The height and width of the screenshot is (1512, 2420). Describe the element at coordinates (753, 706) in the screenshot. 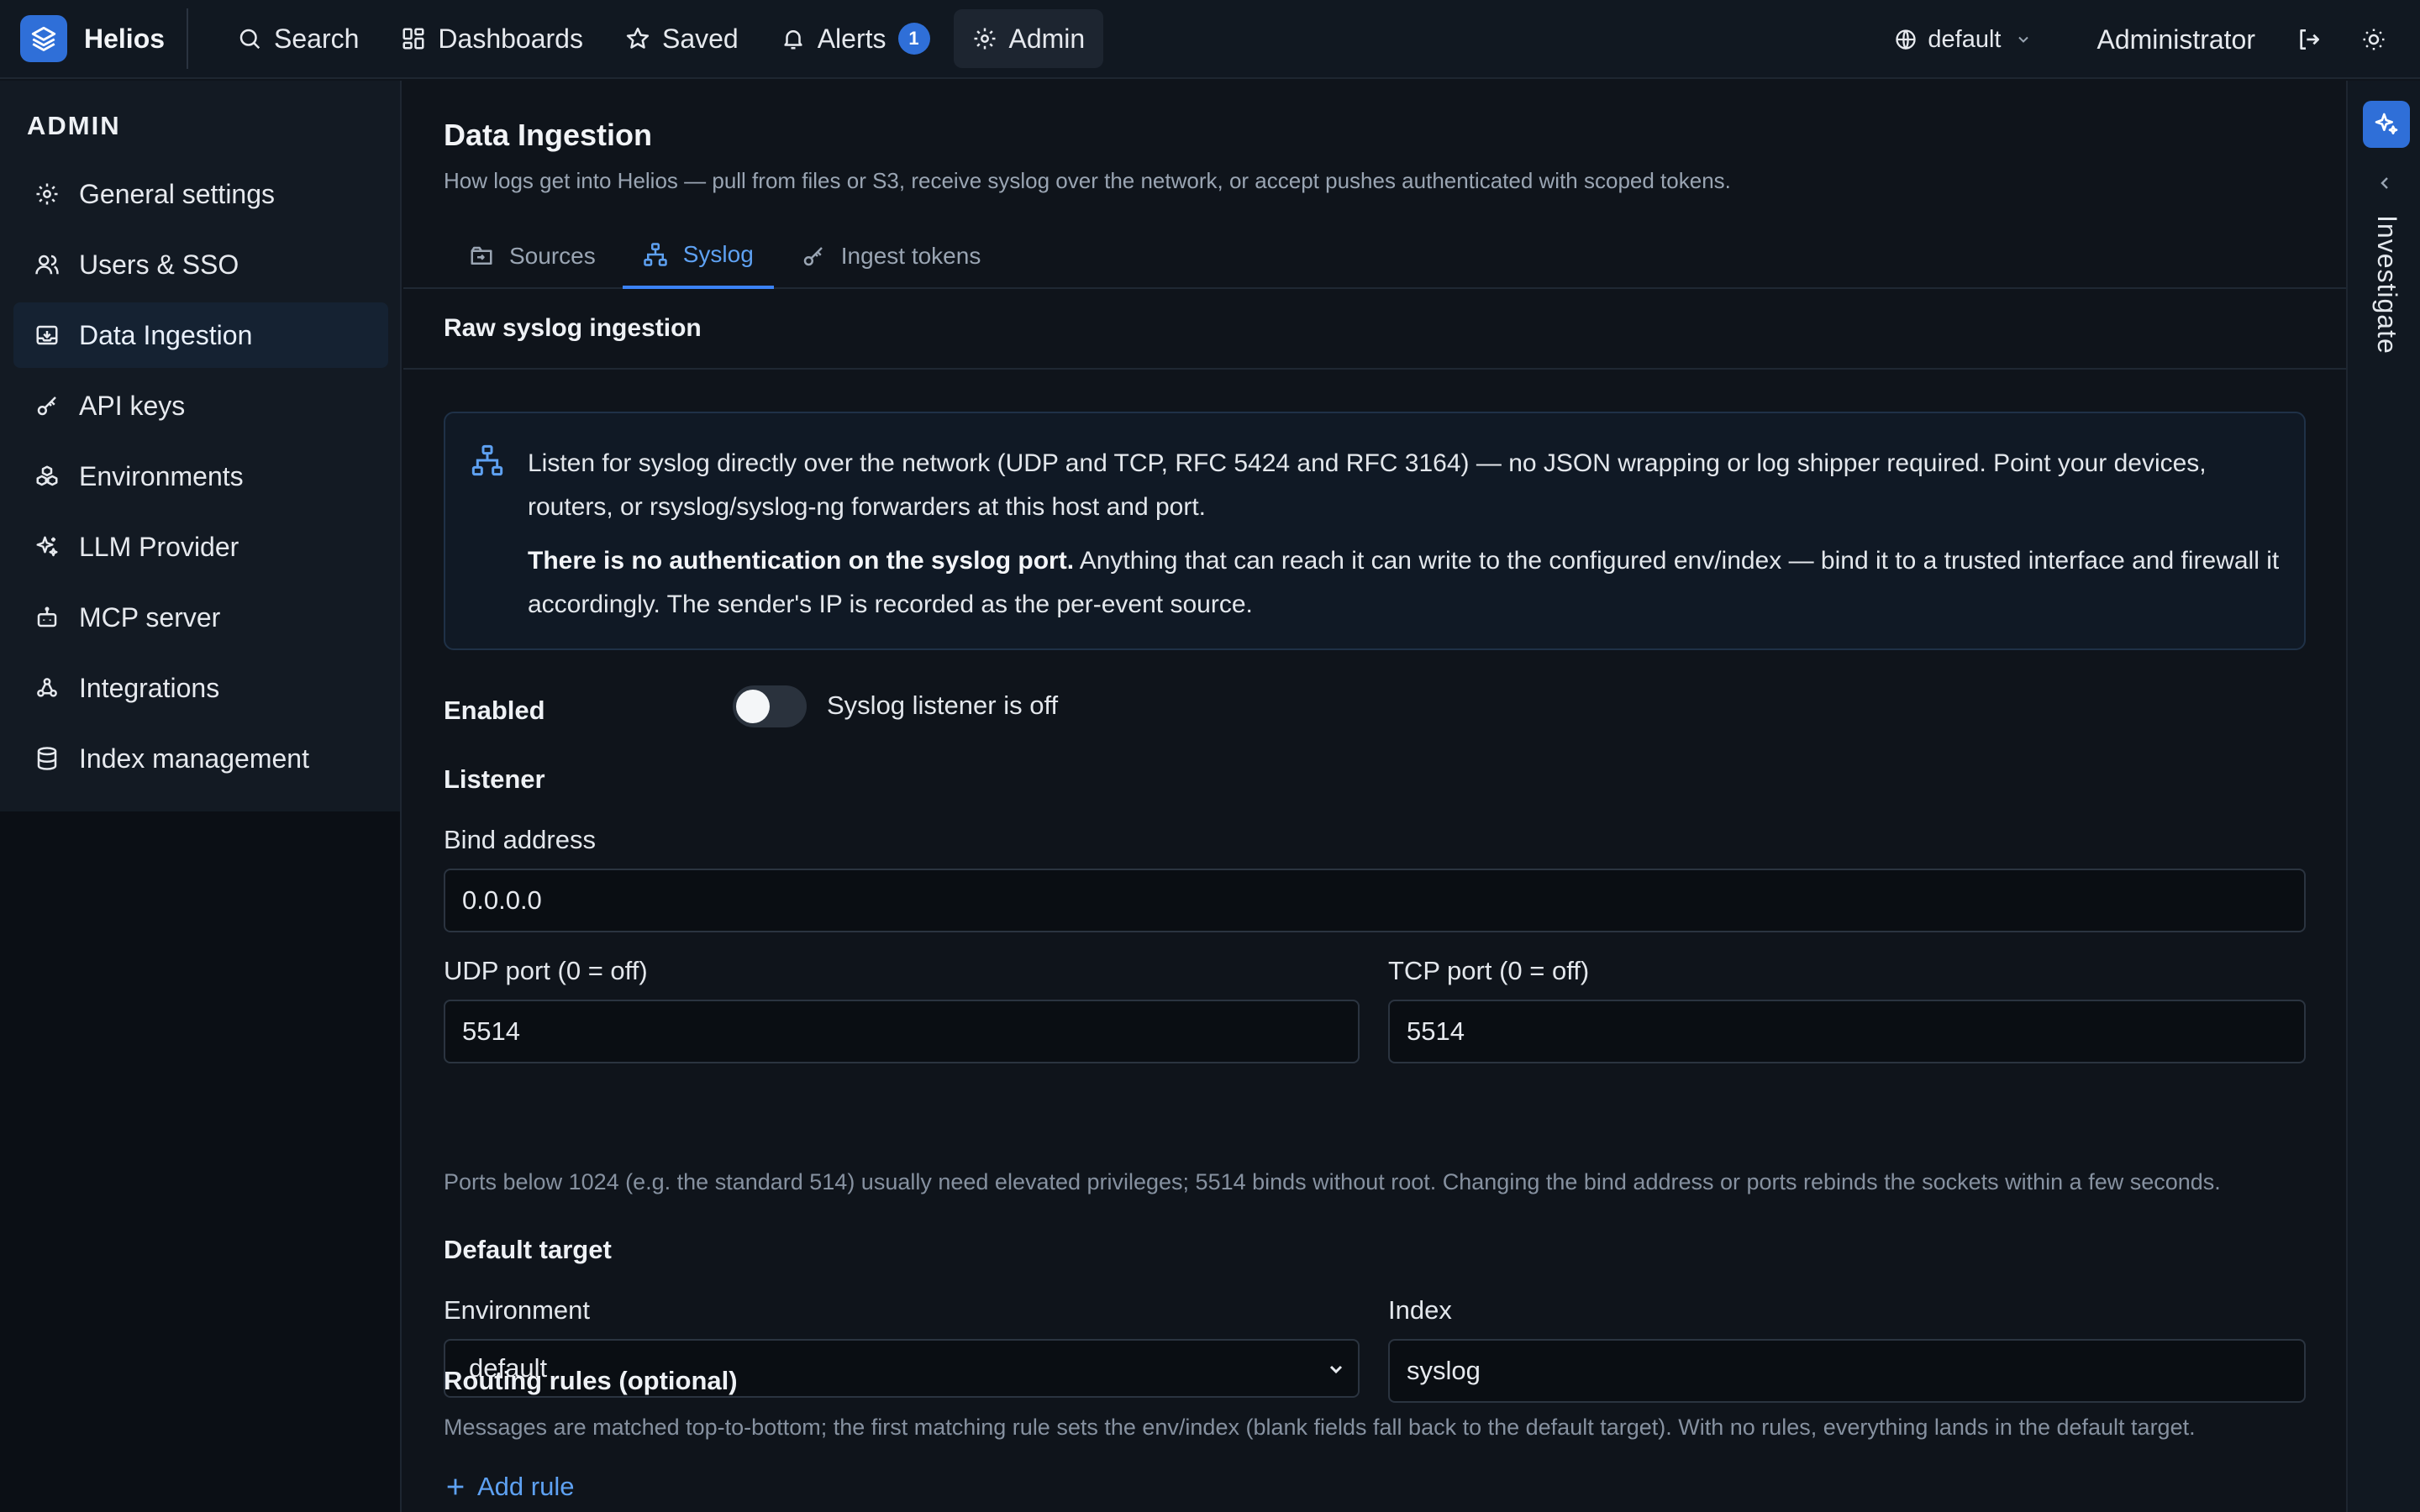

I see `toggle-knob` at that location.